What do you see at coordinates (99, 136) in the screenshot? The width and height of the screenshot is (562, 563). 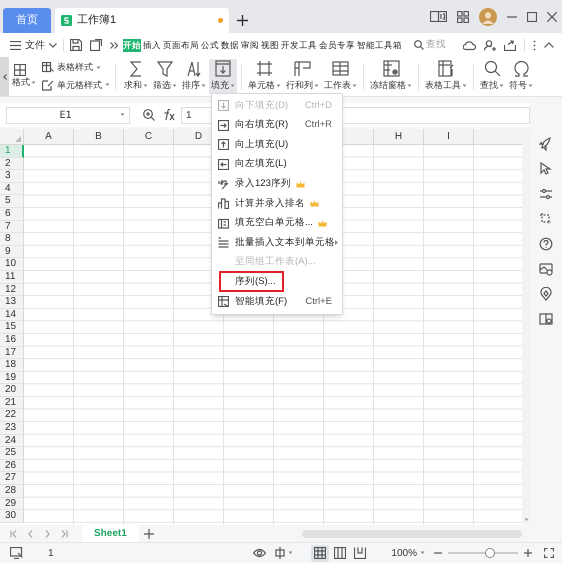 I see `column-header: B` at bounding box center [99, 136].